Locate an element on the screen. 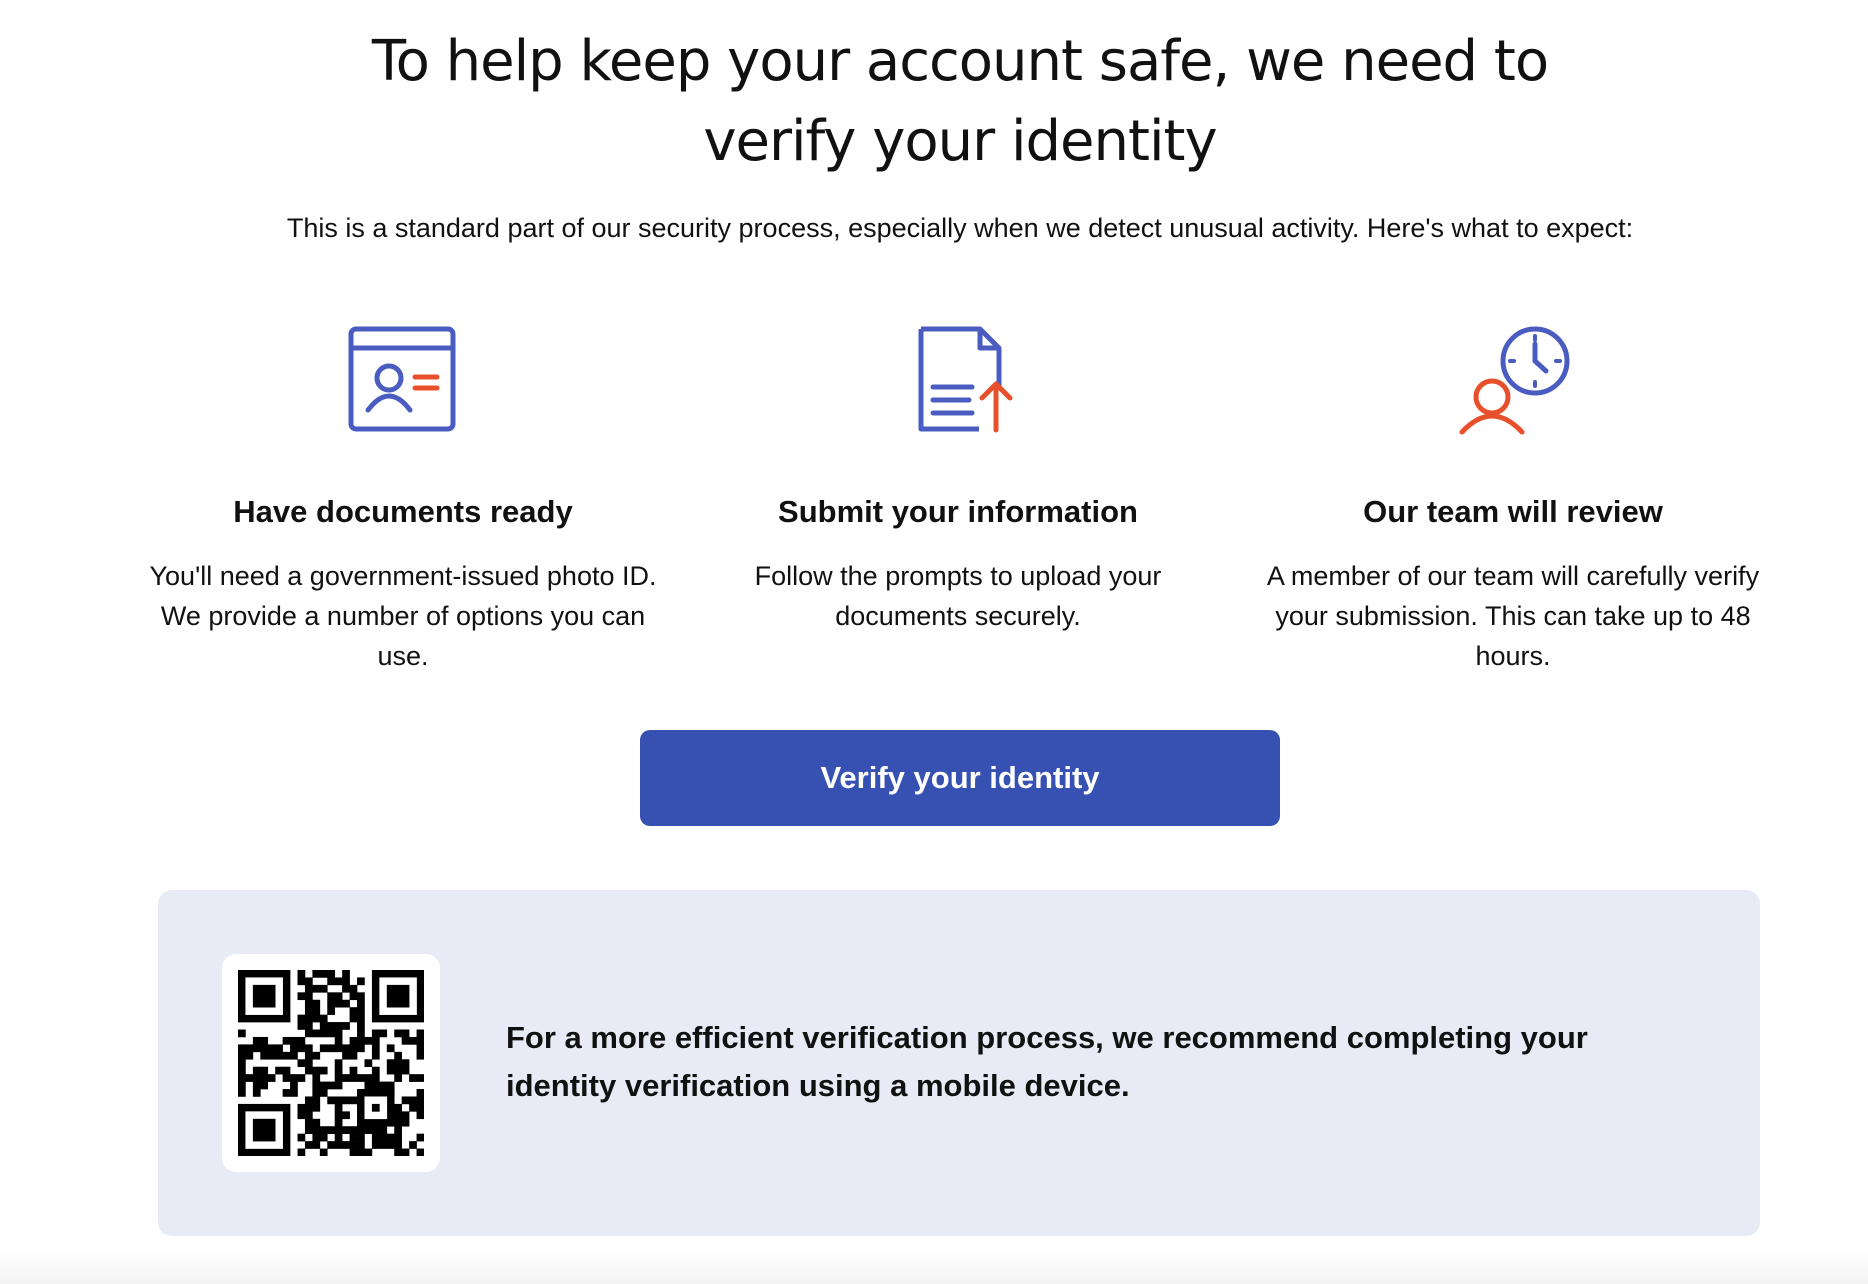  person-clock-icon is located at coordinates (1513, 380).